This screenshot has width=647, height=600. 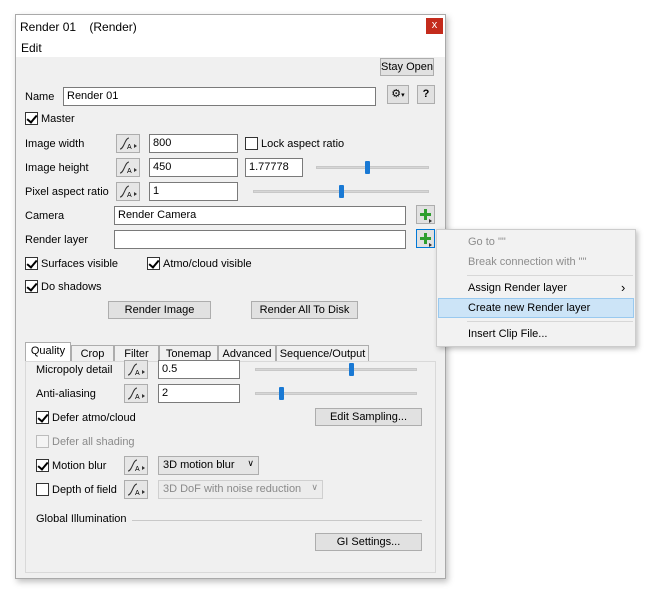 I want to click on depth-of-field-anim-button: A, so click(x=136, y=489).